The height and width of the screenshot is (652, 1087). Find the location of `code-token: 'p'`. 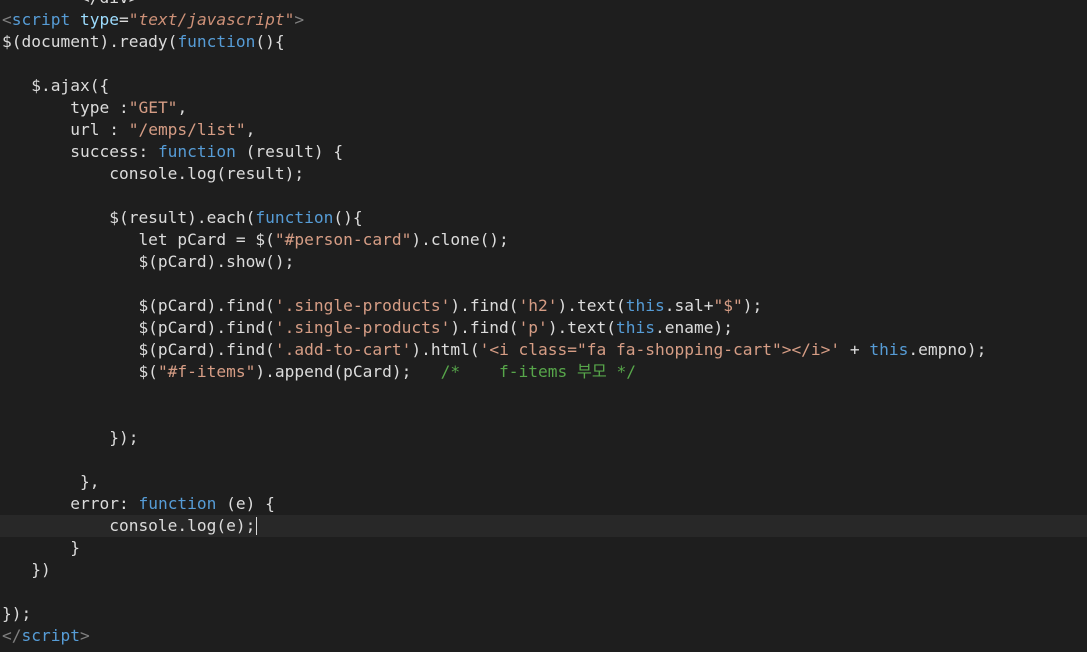

code-token: 'p' is located at coordinates (533, 327).